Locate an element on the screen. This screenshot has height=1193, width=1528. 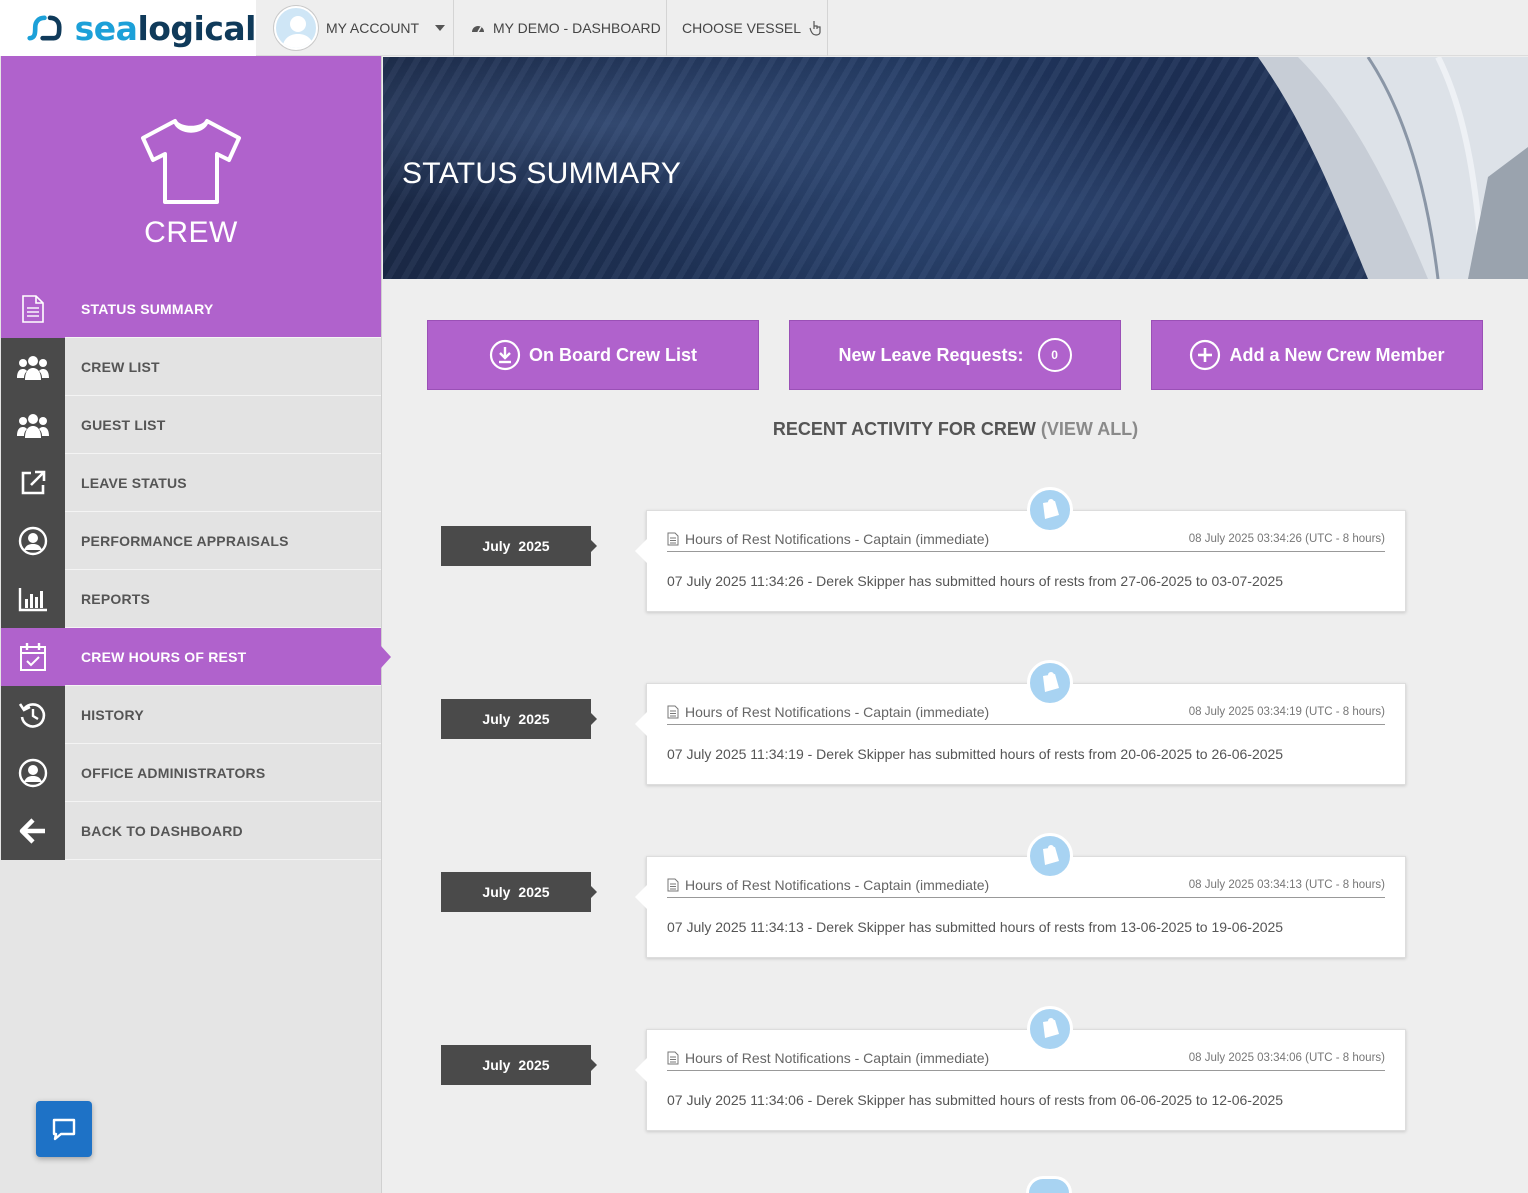
activity-timestamp: 08 July 2025 03:34:13 (UTC - 8 hours) is located at coordinates (1286, 885).